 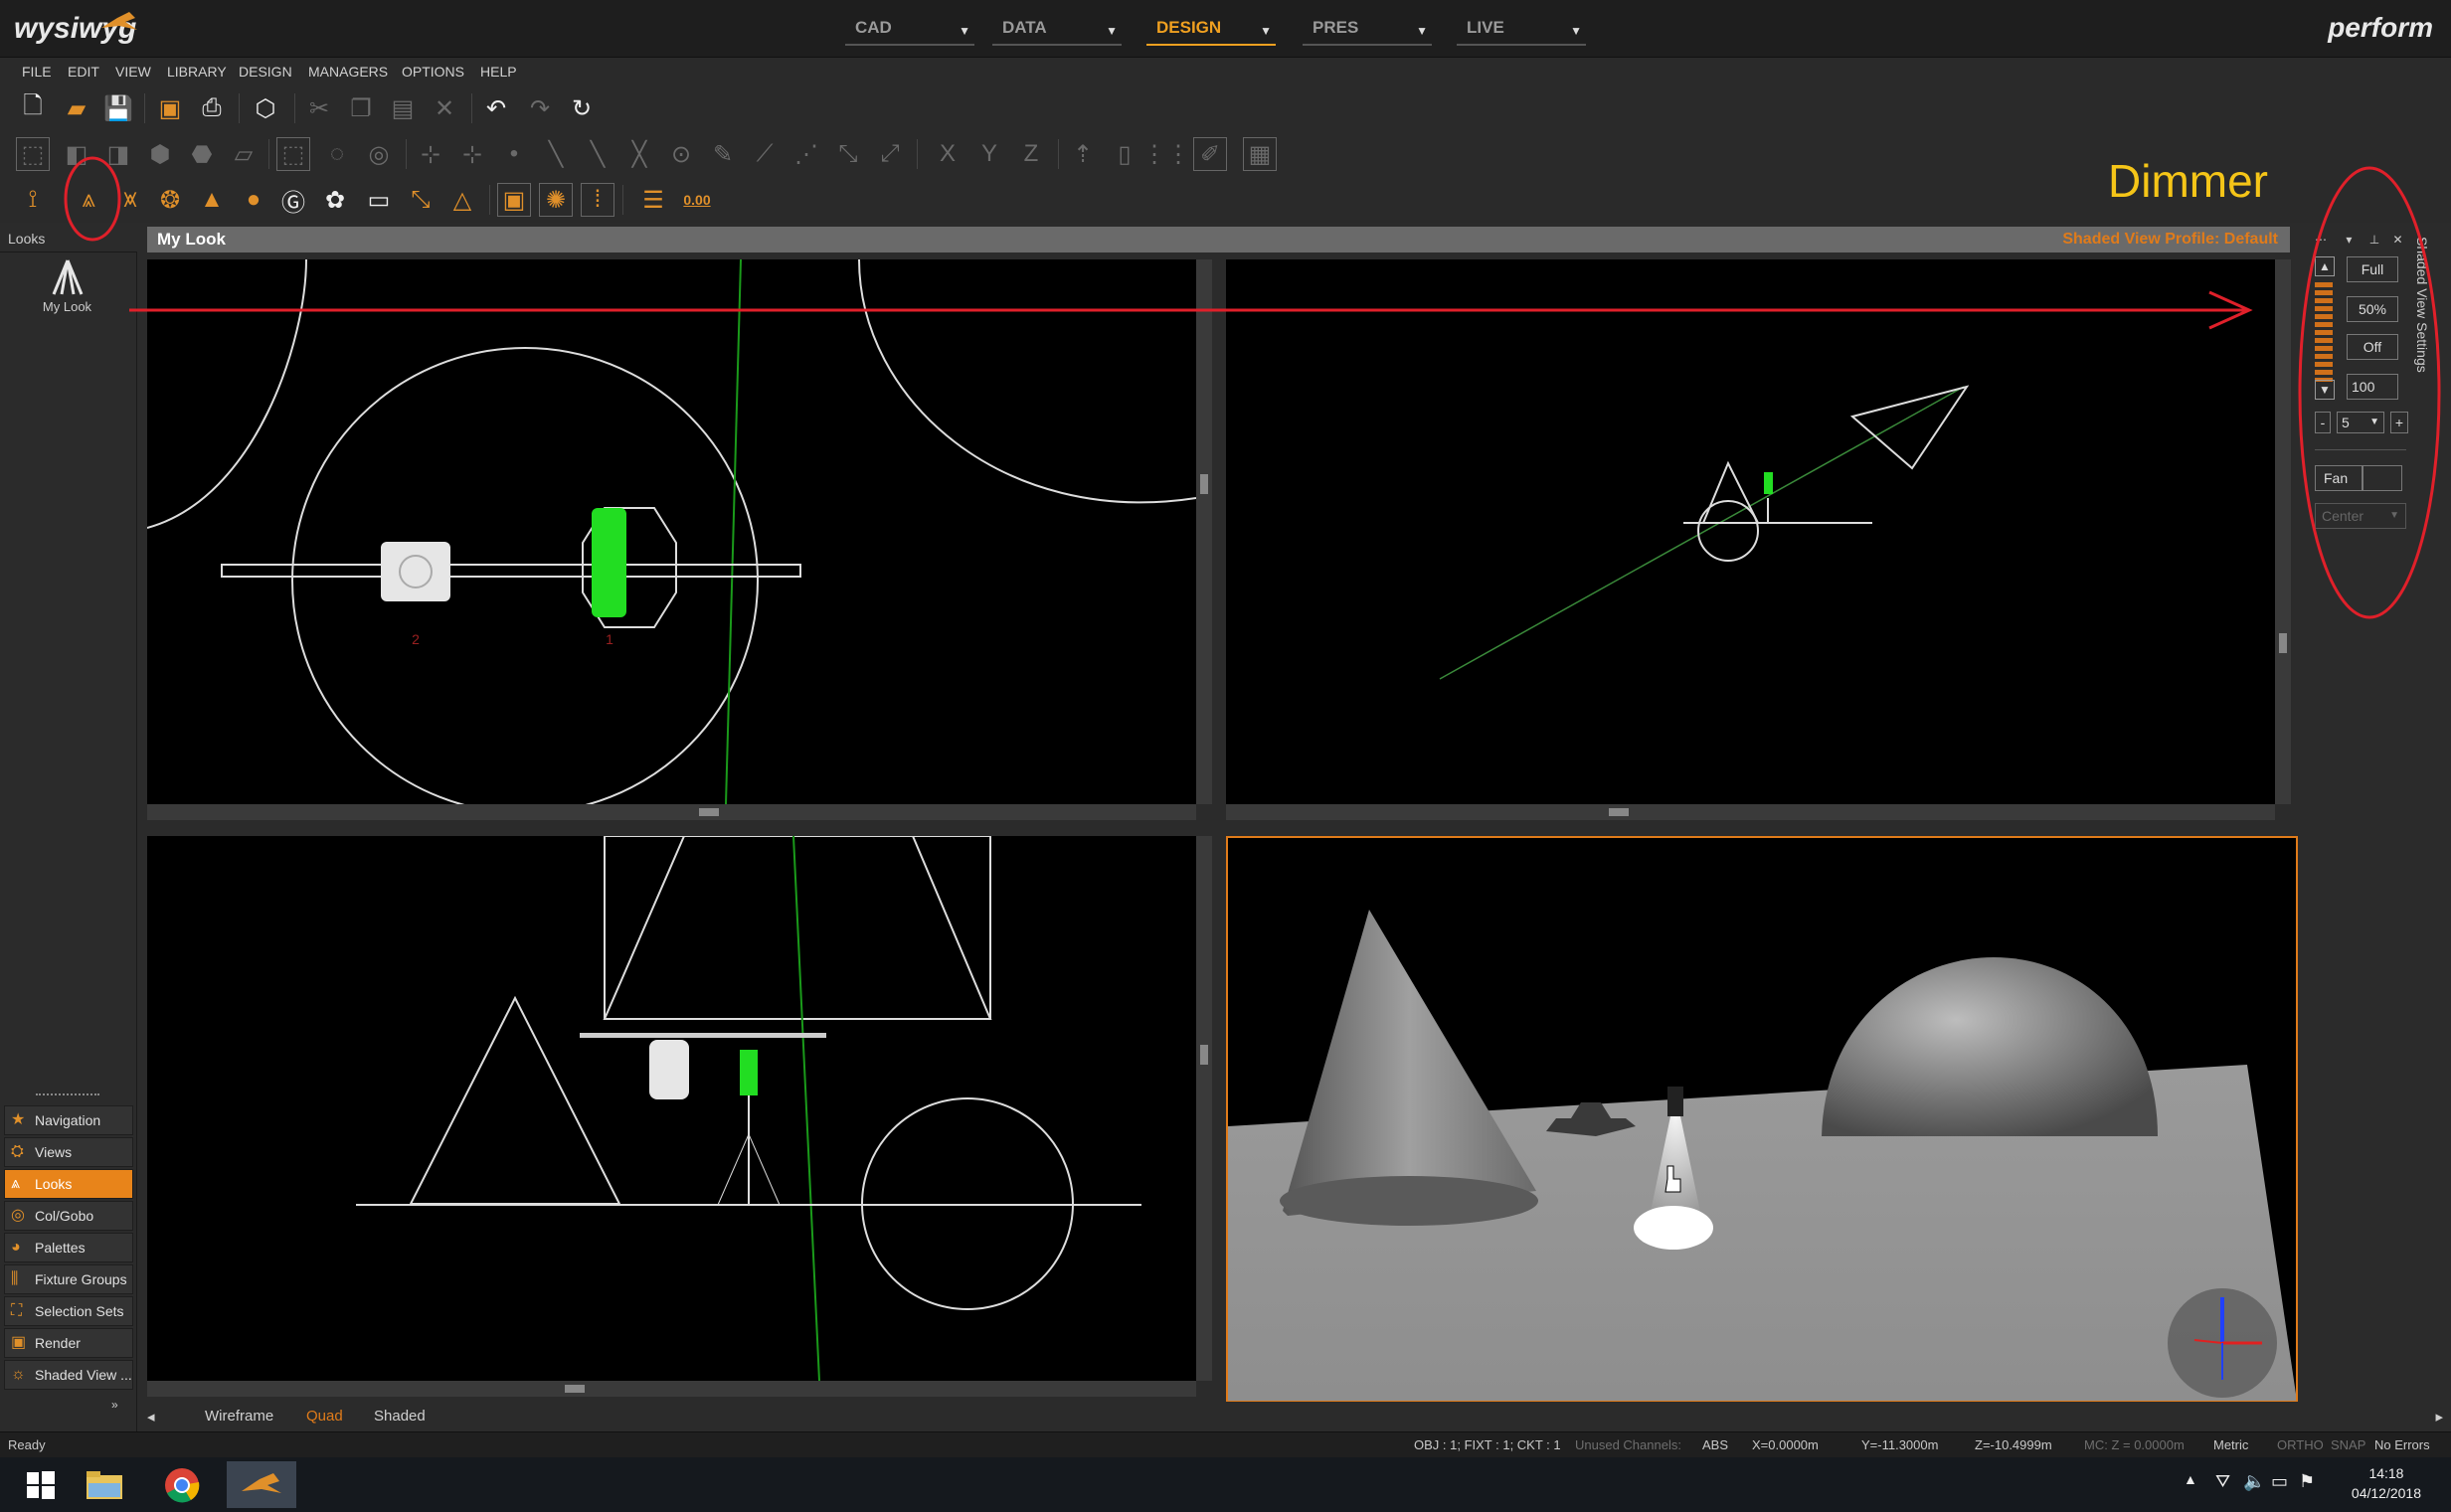 What do you see at coordinates (93, 199) in the screenshot?
I see `annotation-circle-toolbar` at bounding box center [93, 199].